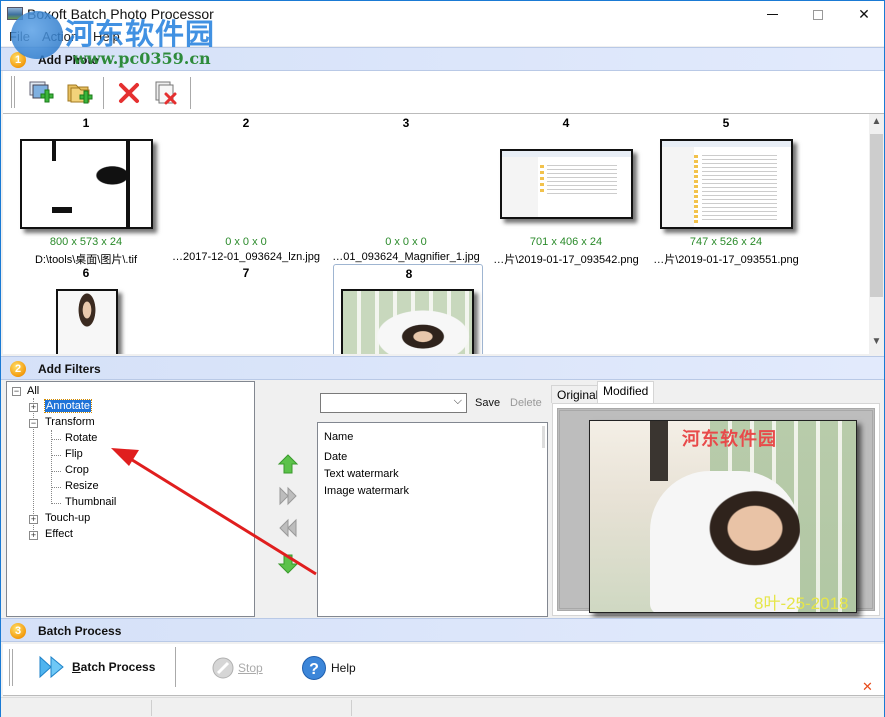  I want to click on photo-toolbar, so click(443, 92).